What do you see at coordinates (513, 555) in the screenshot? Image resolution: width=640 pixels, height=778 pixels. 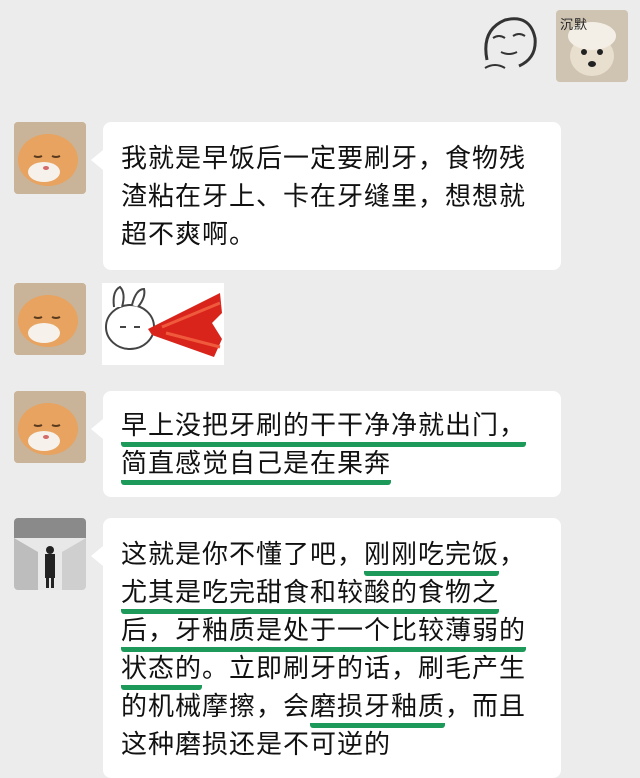 I see `text-segment: ，` at bounding box center [513, 555].